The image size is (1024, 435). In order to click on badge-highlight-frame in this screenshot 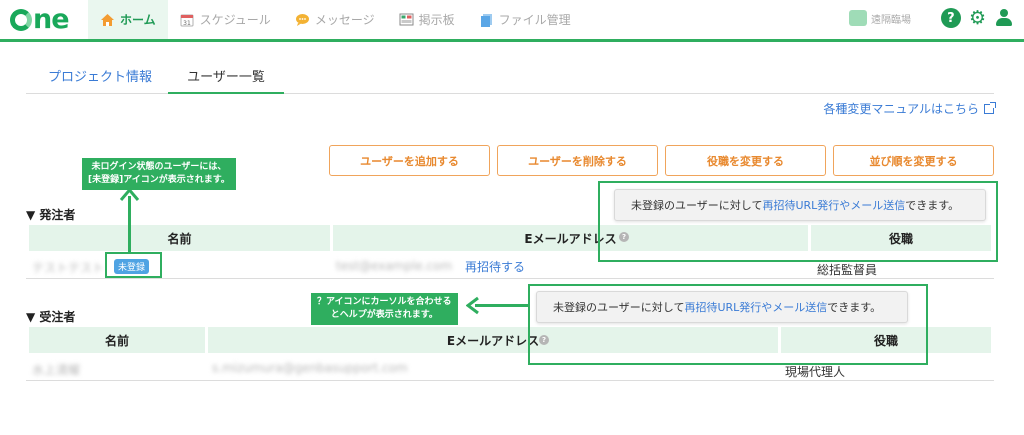, I will do `click(133, 265)`.